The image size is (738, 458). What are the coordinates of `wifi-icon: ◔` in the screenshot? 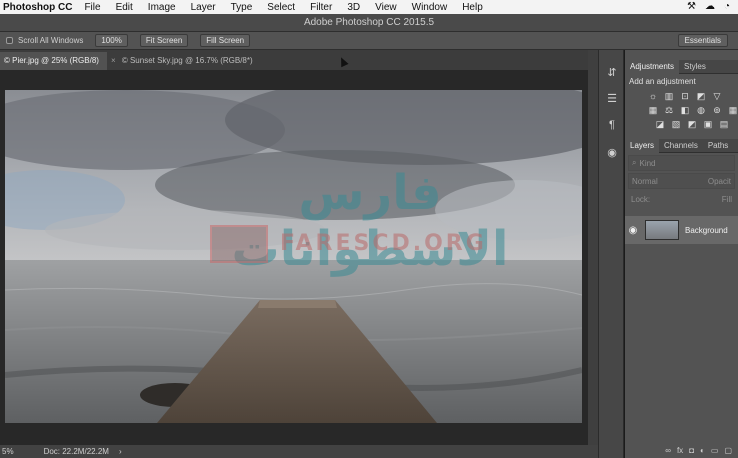 It's located at (727, 6).